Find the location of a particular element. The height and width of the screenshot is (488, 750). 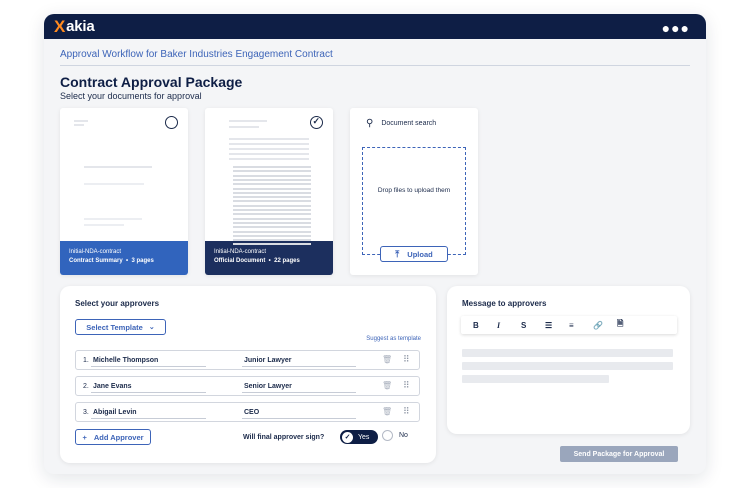

approver-row: 2. Jane Evans Senior Lawyer 🗑 ⠿ is located at coordinates (247, 386).